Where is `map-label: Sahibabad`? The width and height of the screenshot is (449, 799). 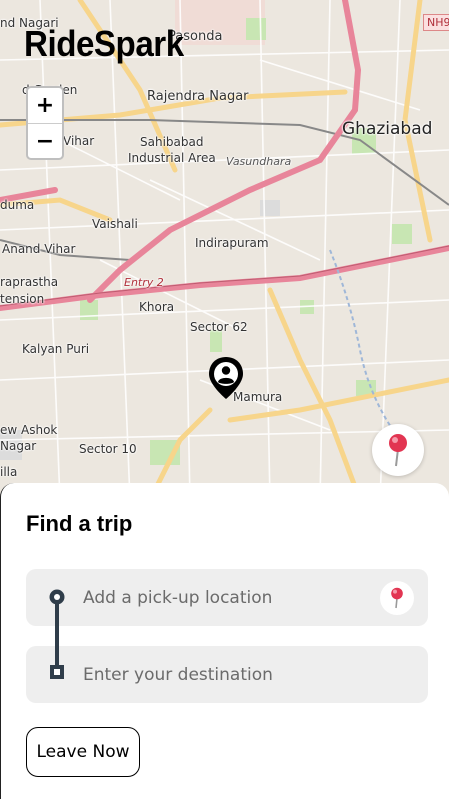 map-label: Sahibabad is located at coordinates (172, 142).